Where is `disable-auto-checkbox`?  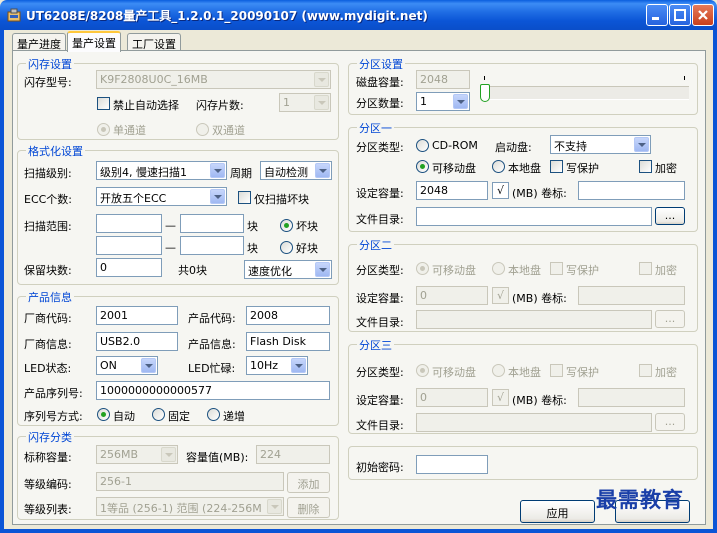
disable-auto-checkbox is located at coordinates (103, 103).